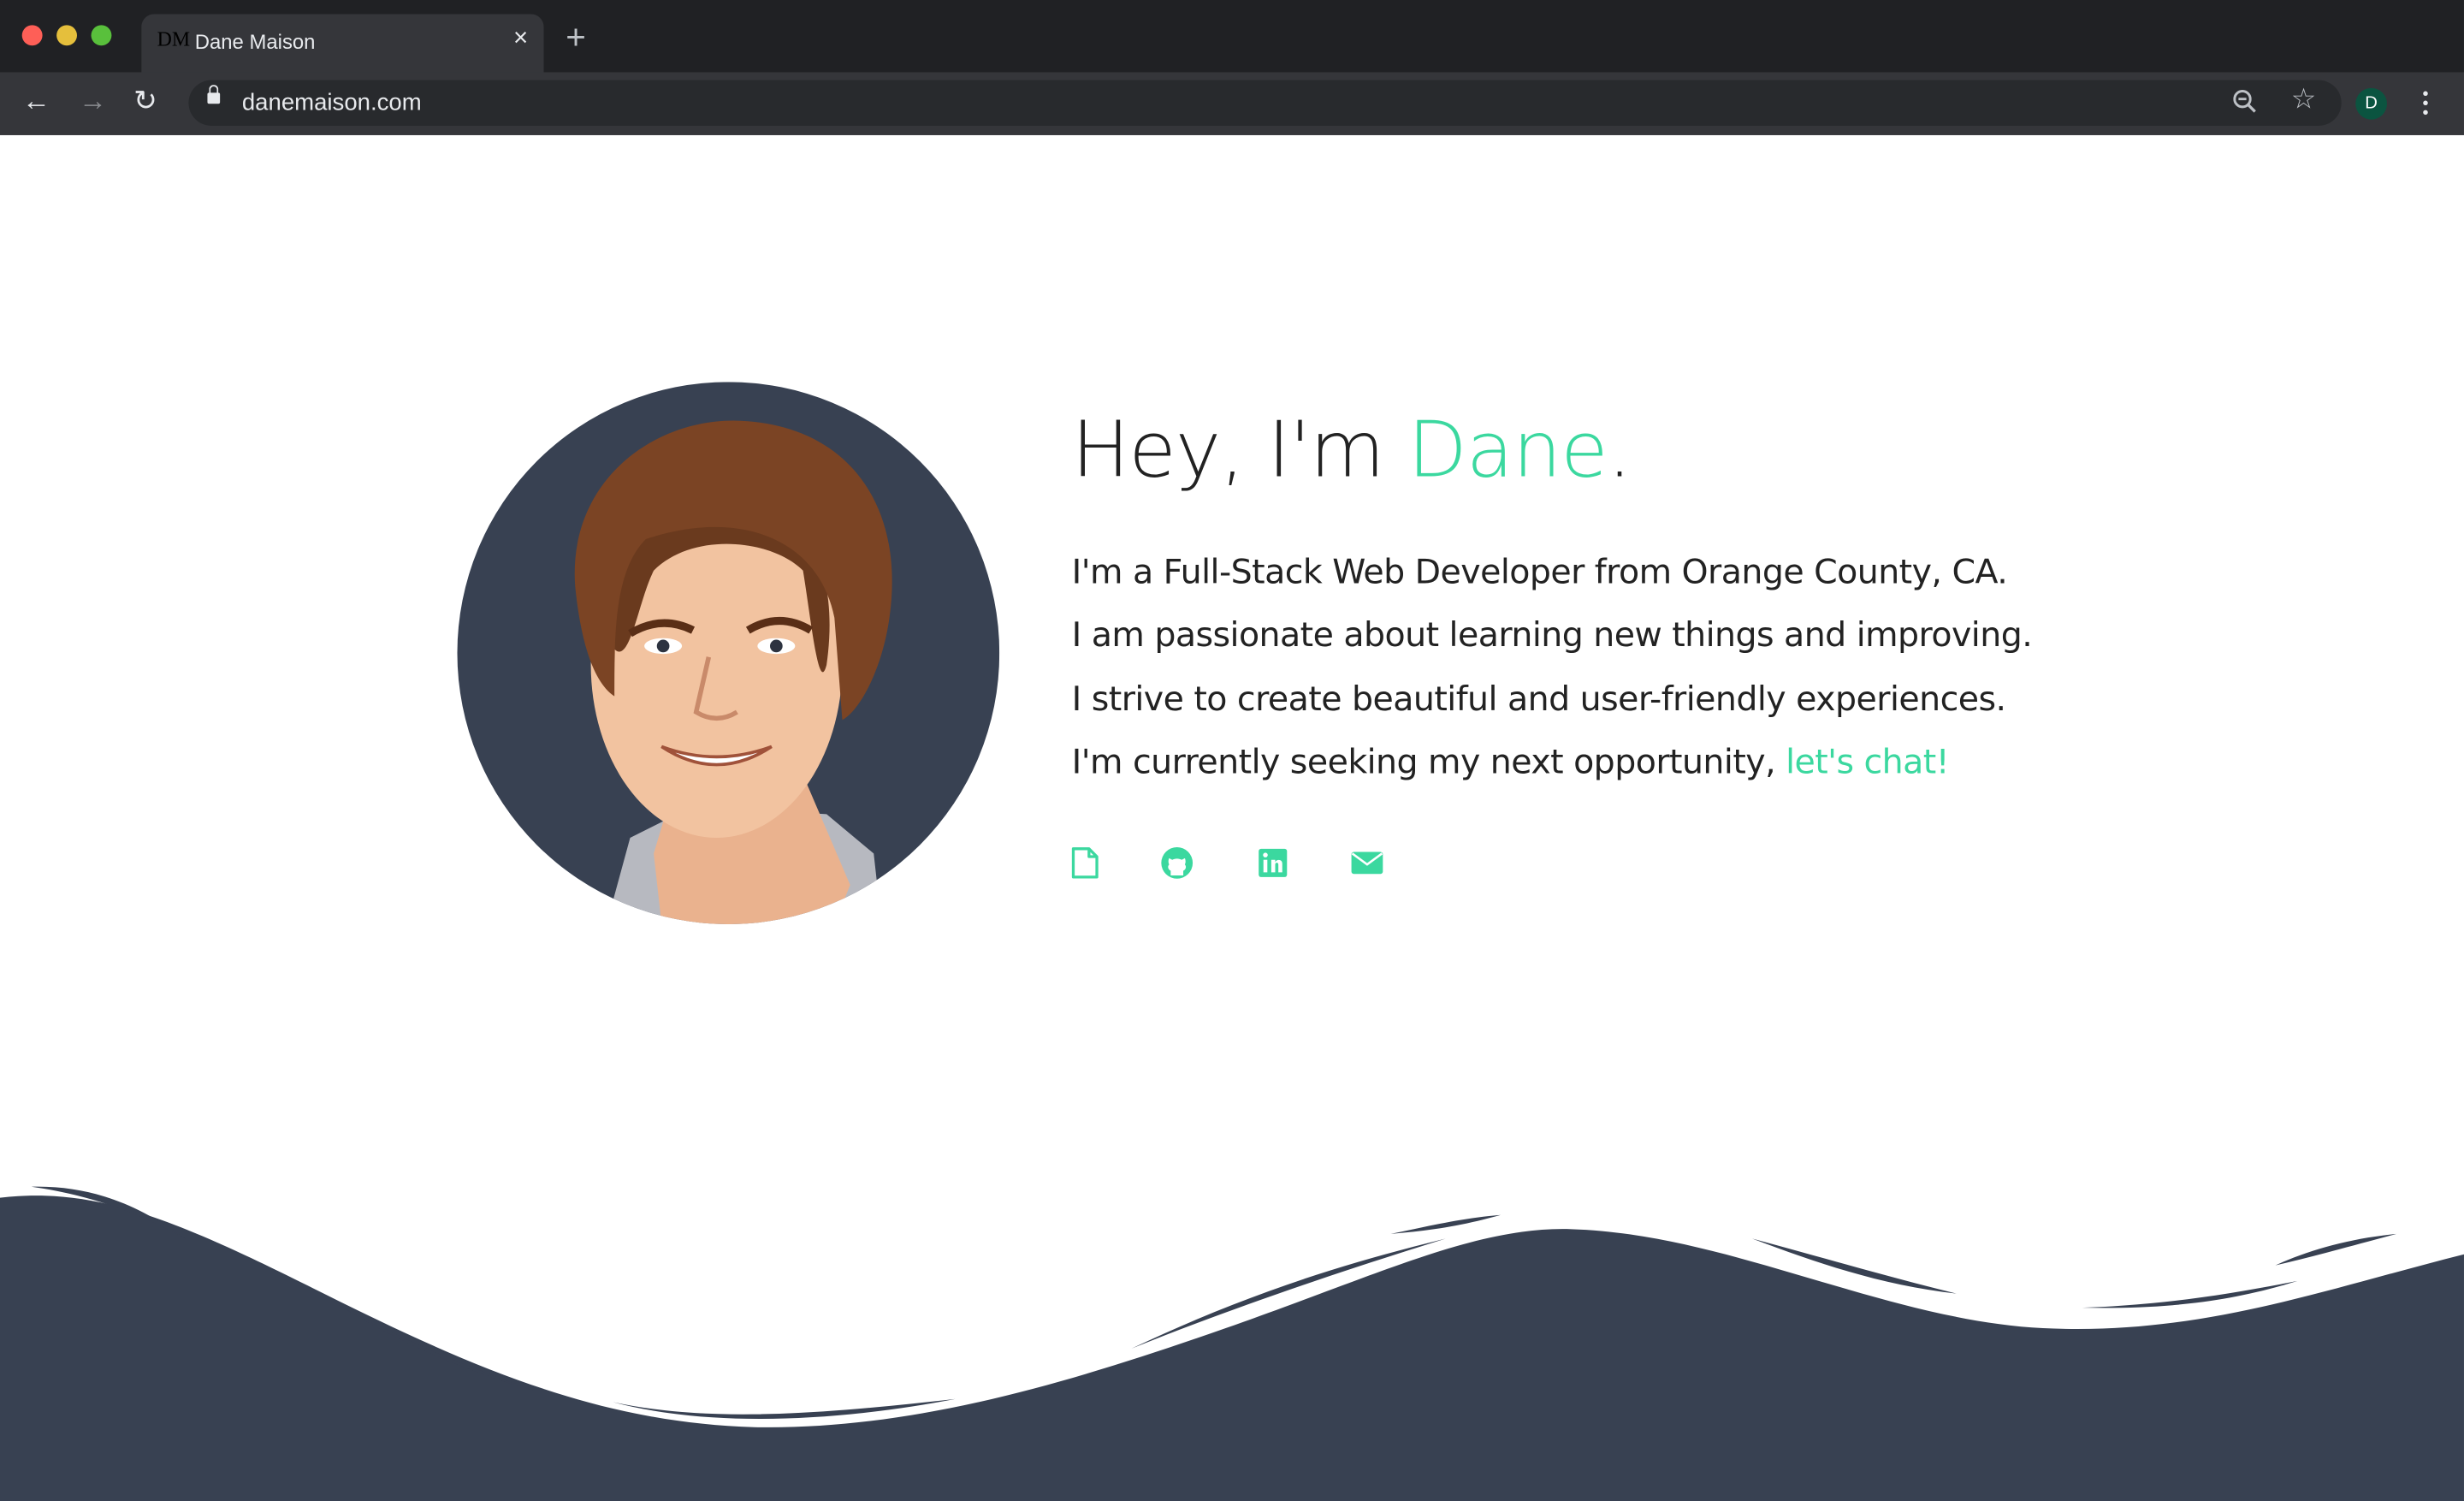  Describe the element at coordinates (728, 653) in the screenshot. I see `avatar-portrait` at that location.